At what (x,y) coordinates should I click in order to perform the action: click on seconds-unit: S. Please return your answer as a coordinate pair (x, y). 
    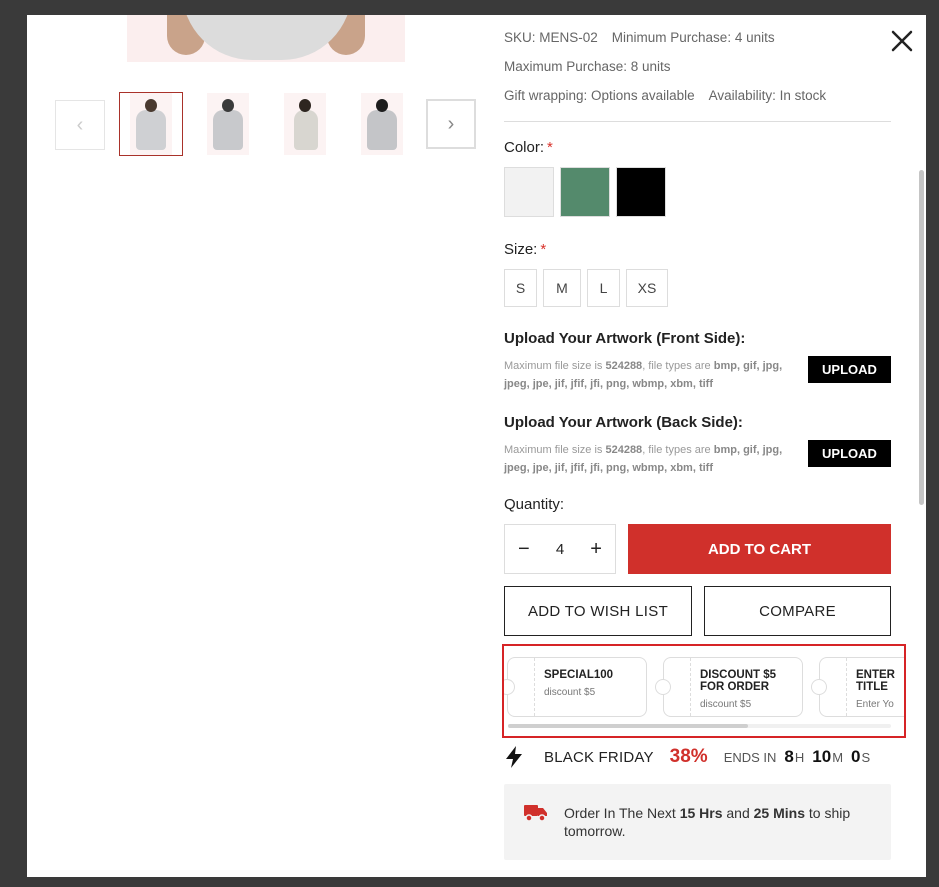
    Looking at the image, I should click on (866, 757).